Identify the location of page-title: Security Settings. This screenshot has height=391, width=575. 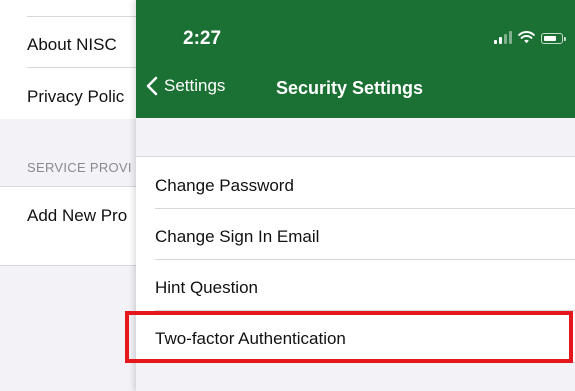
(350, 88).